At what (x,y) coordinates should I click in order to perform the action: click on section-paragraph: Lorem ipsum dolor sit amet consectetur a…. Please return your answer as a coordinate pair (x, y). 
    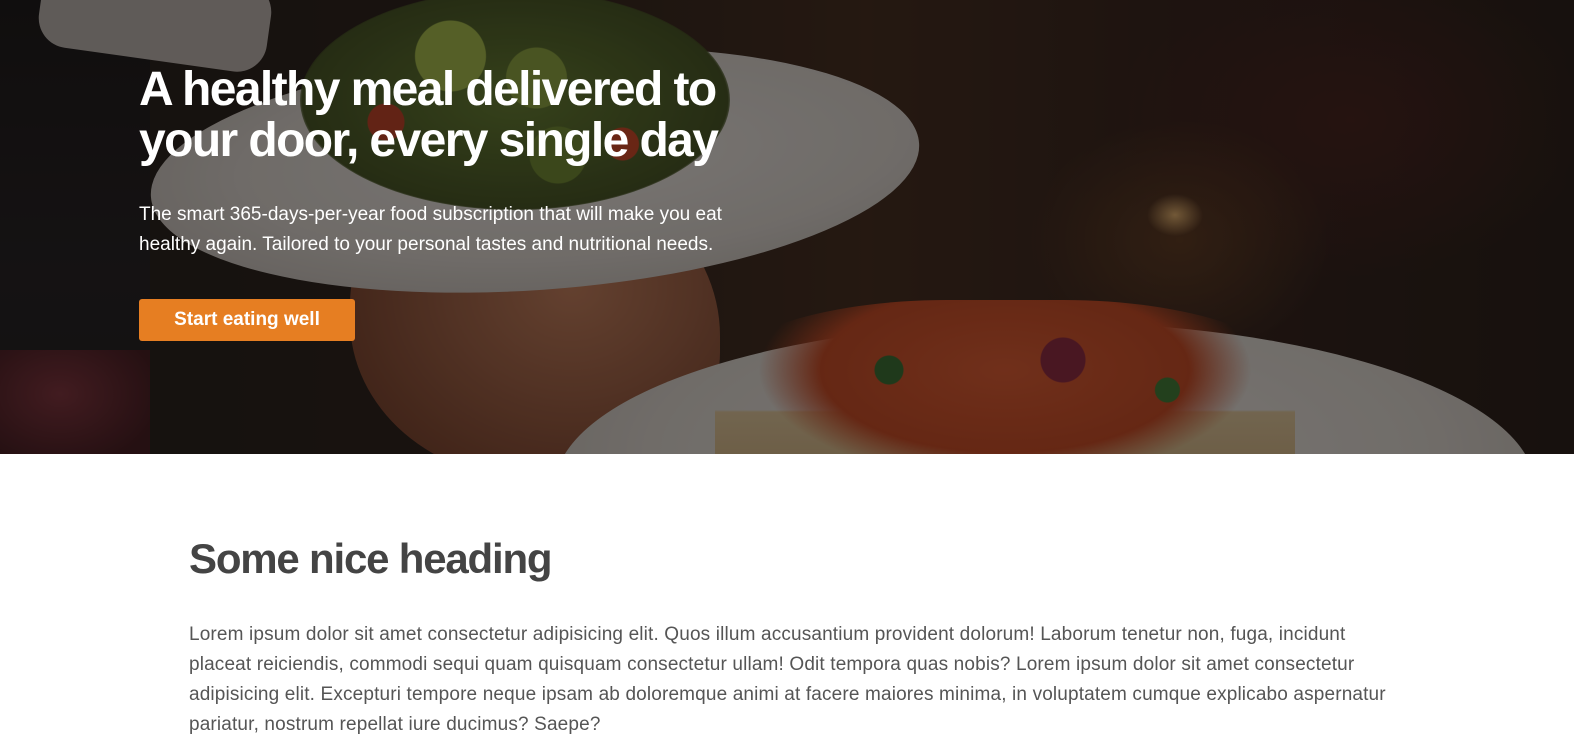
    Looking at the image, I should click on (787, 679).